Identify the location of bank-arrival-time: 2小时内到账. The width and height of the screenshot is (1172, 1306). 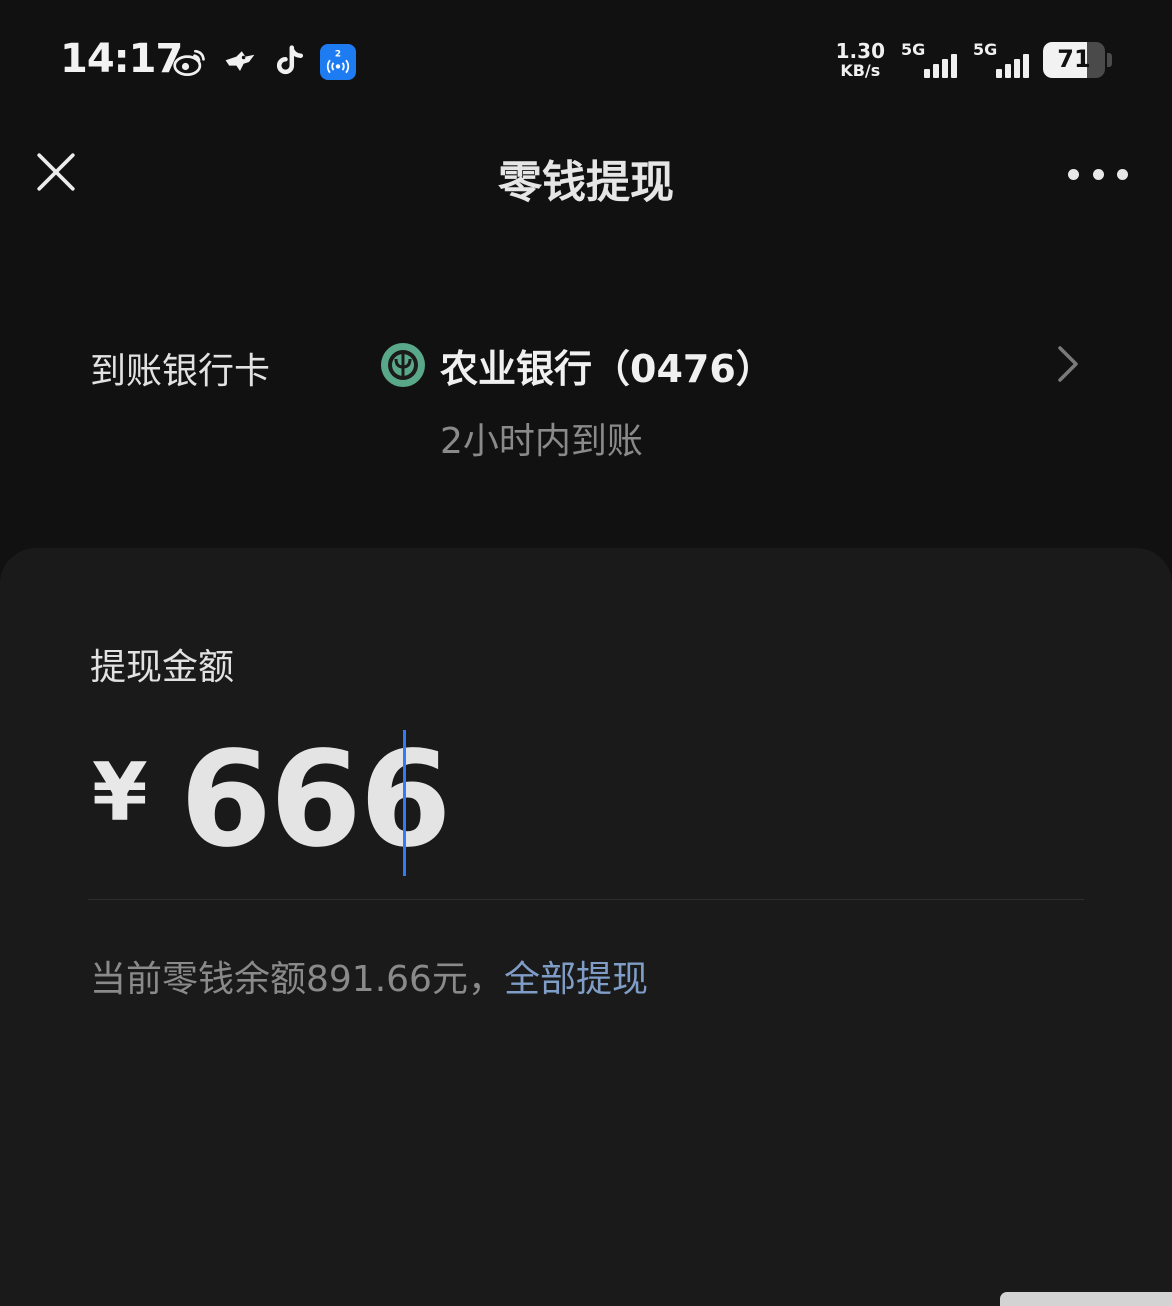
(541, 441).